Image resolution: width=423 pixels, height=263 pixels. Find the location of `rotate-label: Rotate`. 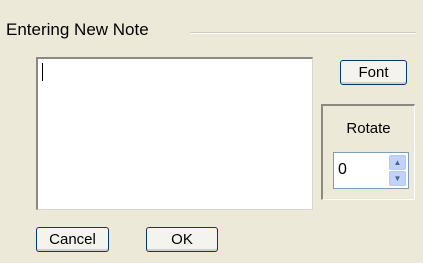

rotate-label: Rotate is located at coordinates (368, 128).